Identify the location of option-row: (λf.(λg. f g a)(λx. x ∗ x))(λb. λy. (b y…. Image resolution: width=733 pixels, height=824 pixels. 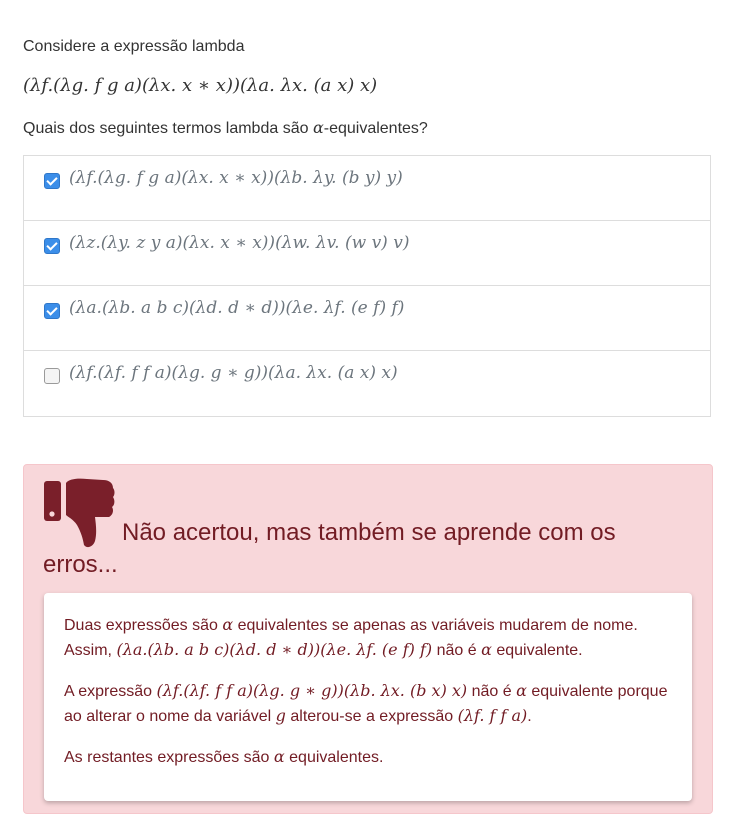
(367, 188).